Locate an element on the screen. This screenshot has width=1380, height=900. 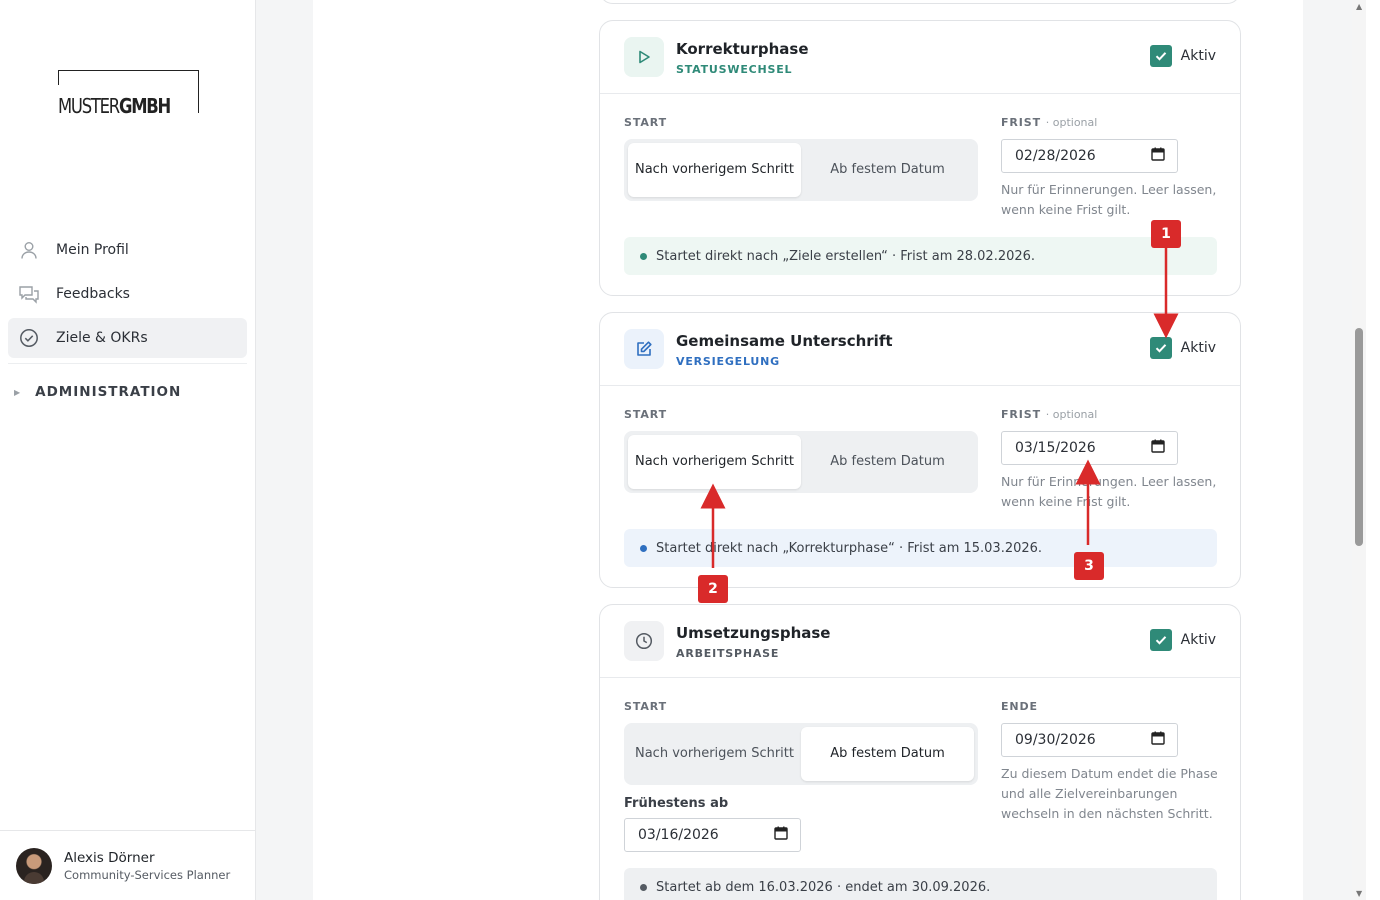
scrollbar: ▲ ▼ is located at coordinates (1359, 450).